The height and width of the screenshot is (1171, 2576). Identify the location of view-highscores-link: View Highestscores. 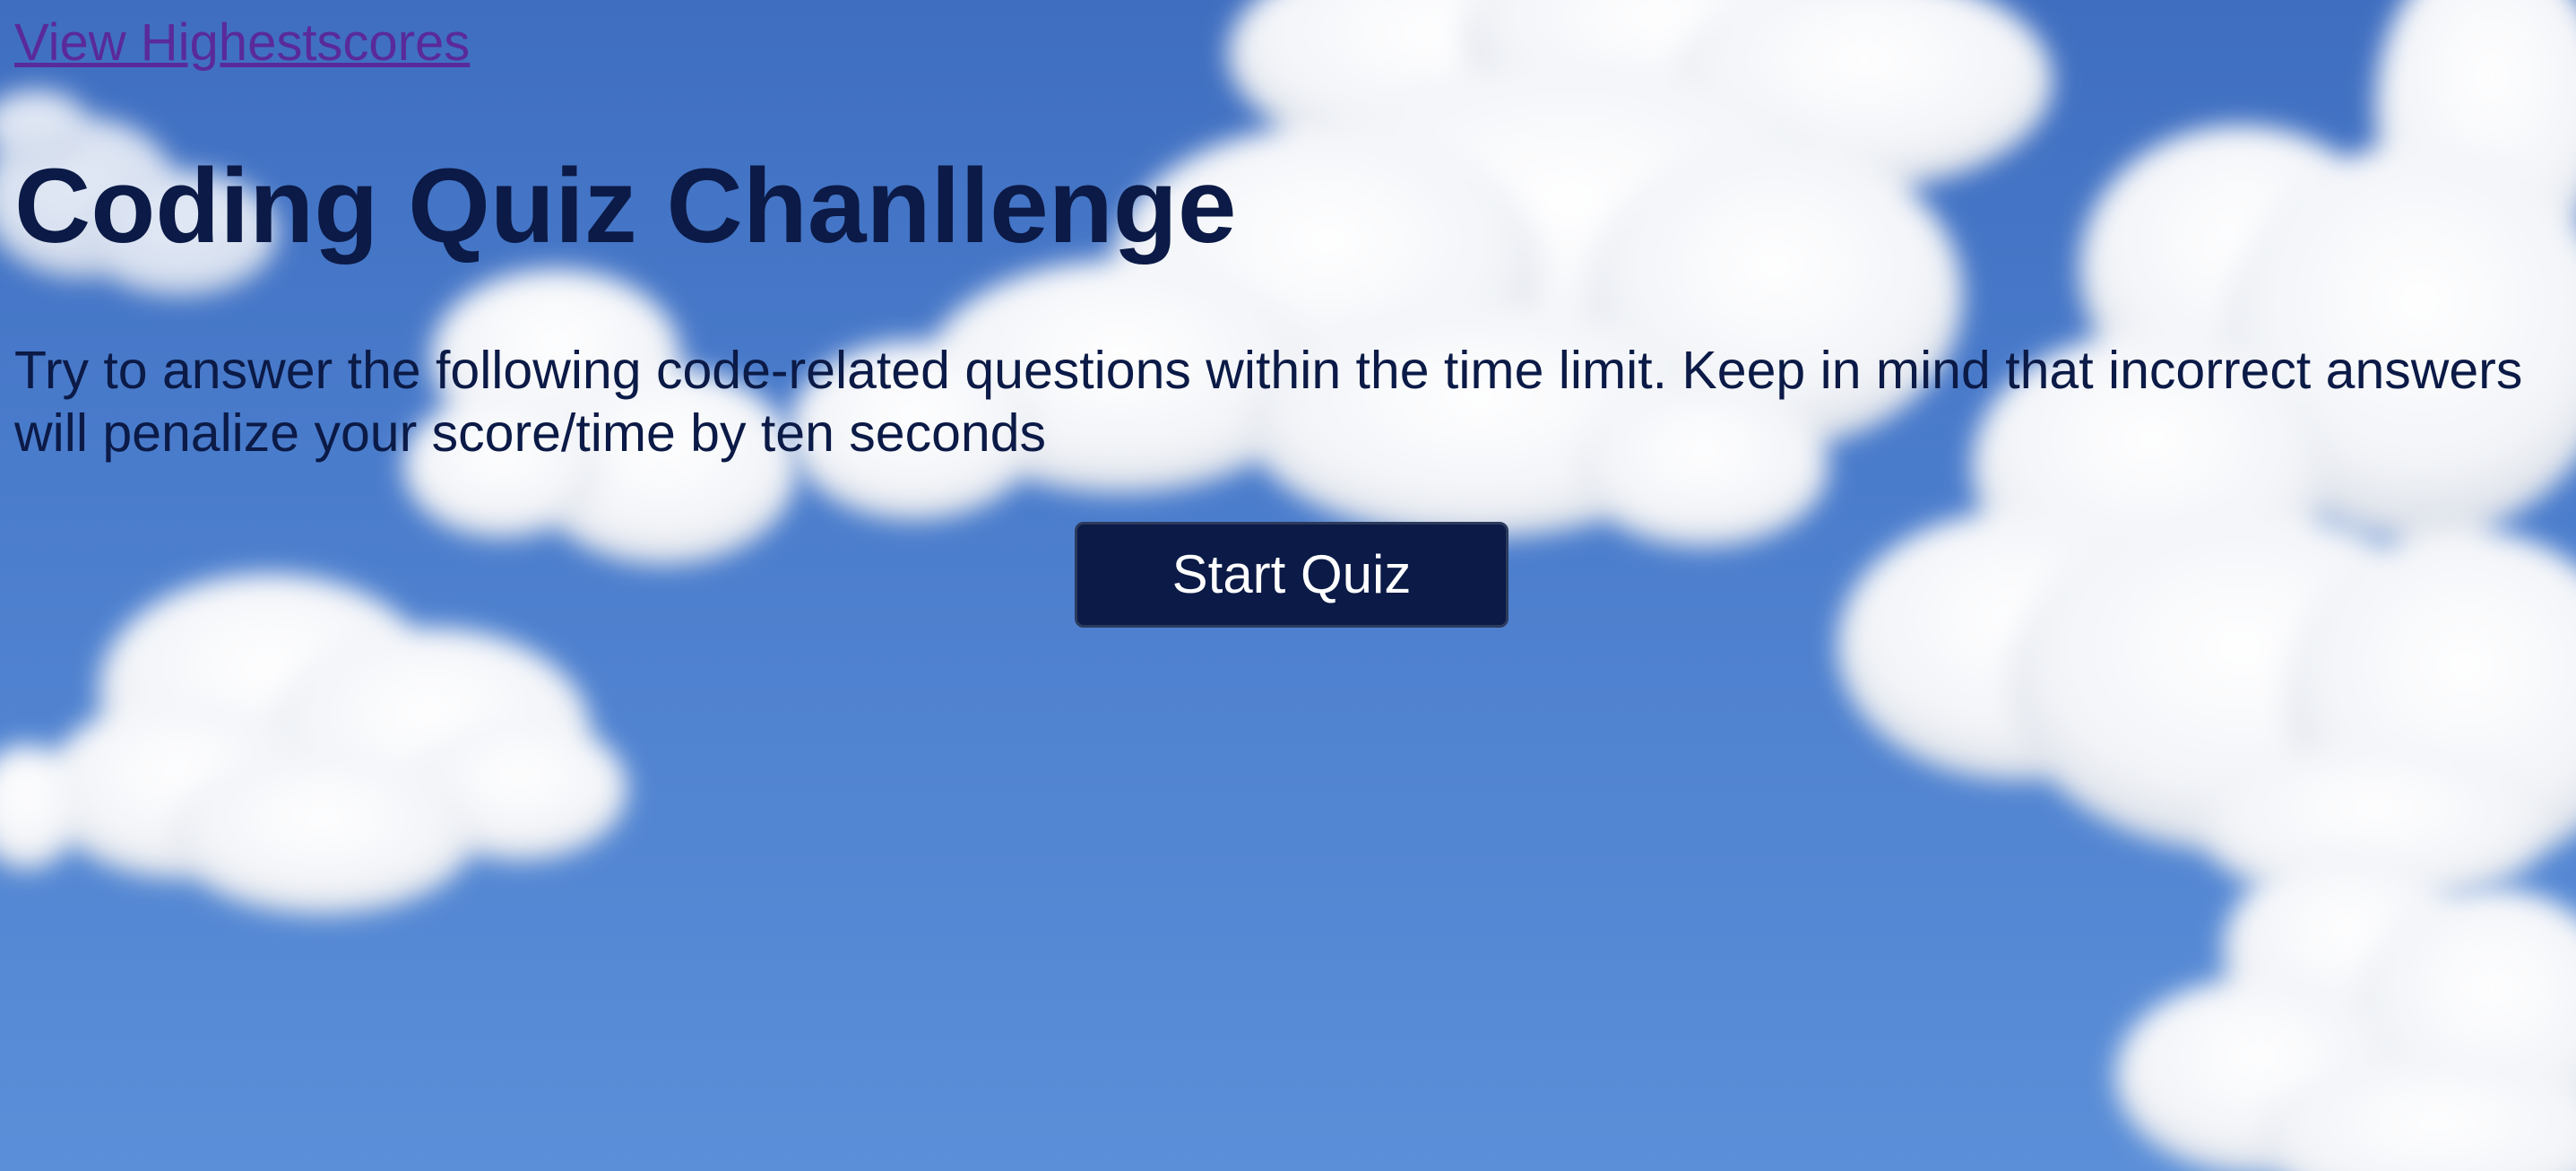
(242, 43).